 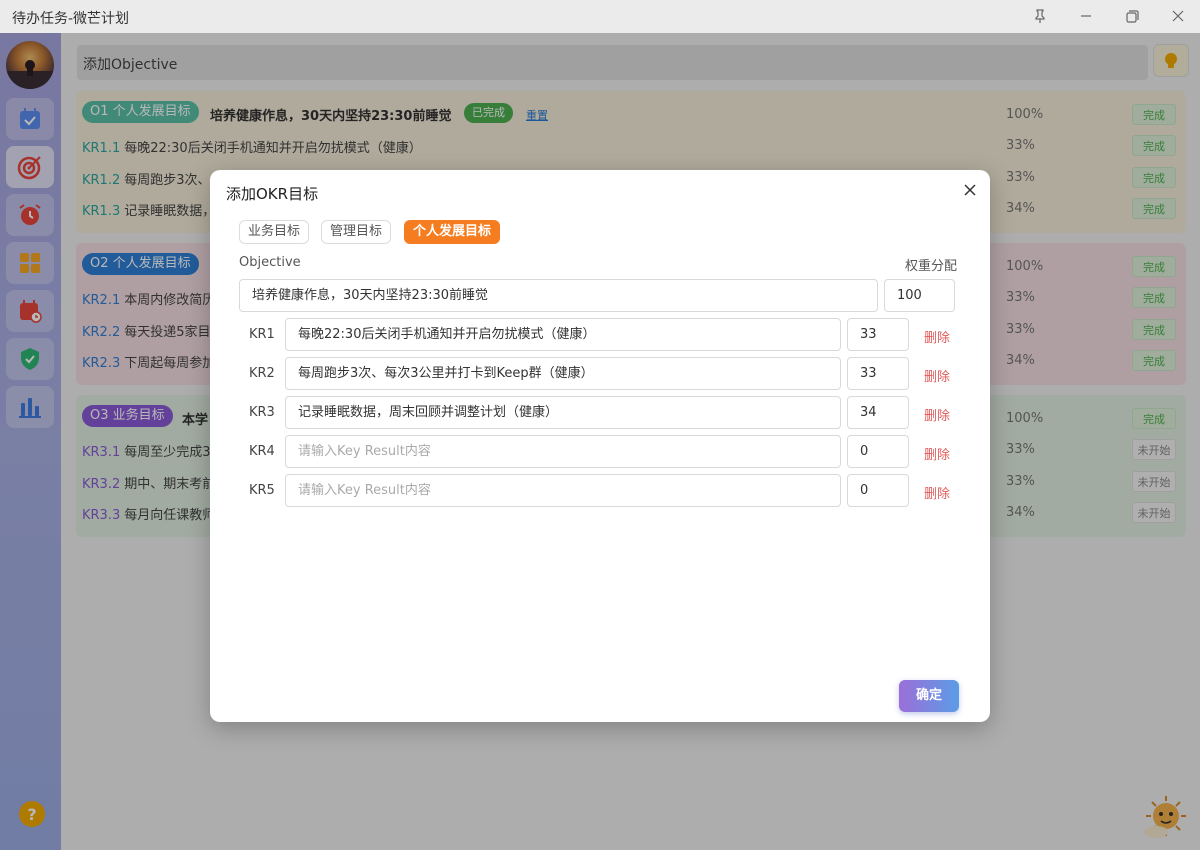 What do you see at coordinates (356, 232) in the screenshot?
I see `tab-management-goal: 管理目标` at bounding box center [356, 232].